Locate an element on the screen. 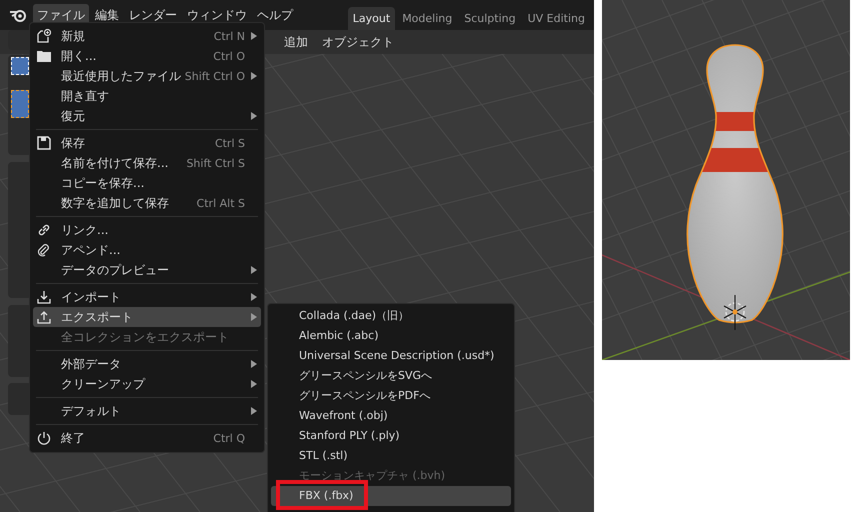  menu-option: クリーンアップ is located at coordinates (147, 384).